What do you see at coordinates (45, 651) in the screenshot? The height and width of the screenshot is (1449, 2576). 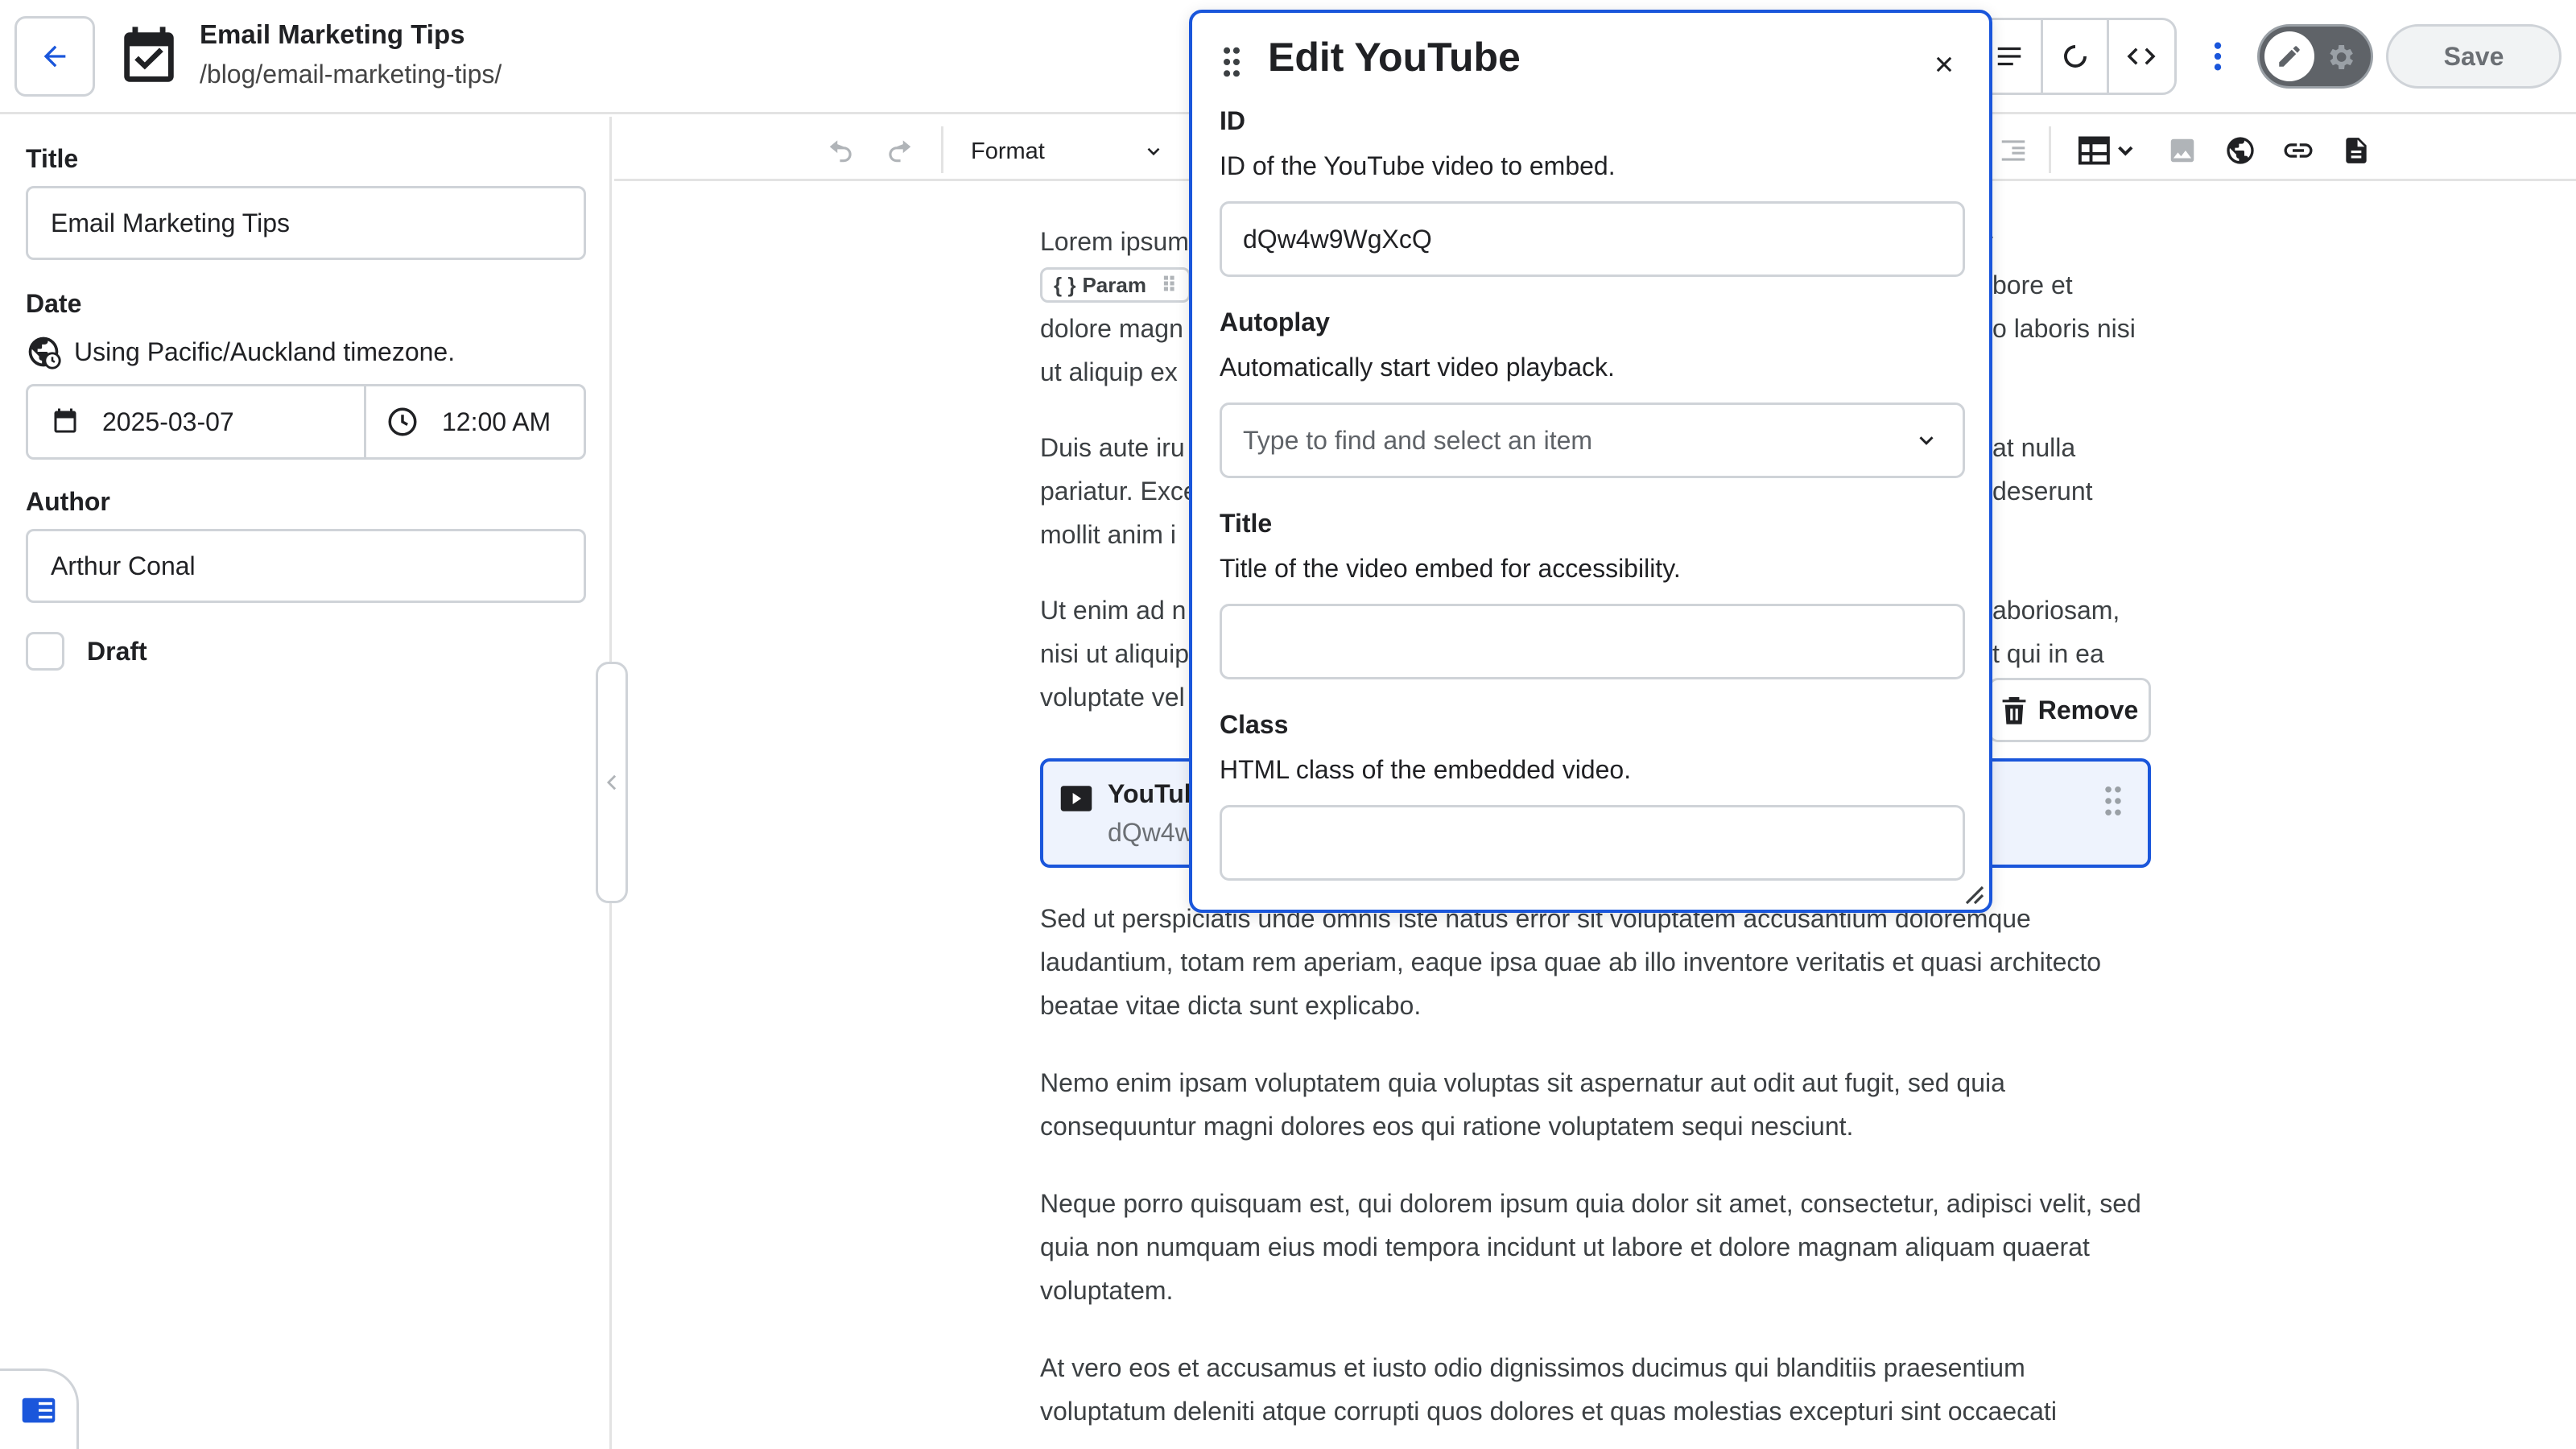 I see `draft-checkbox` at bounding box center [45, 651].